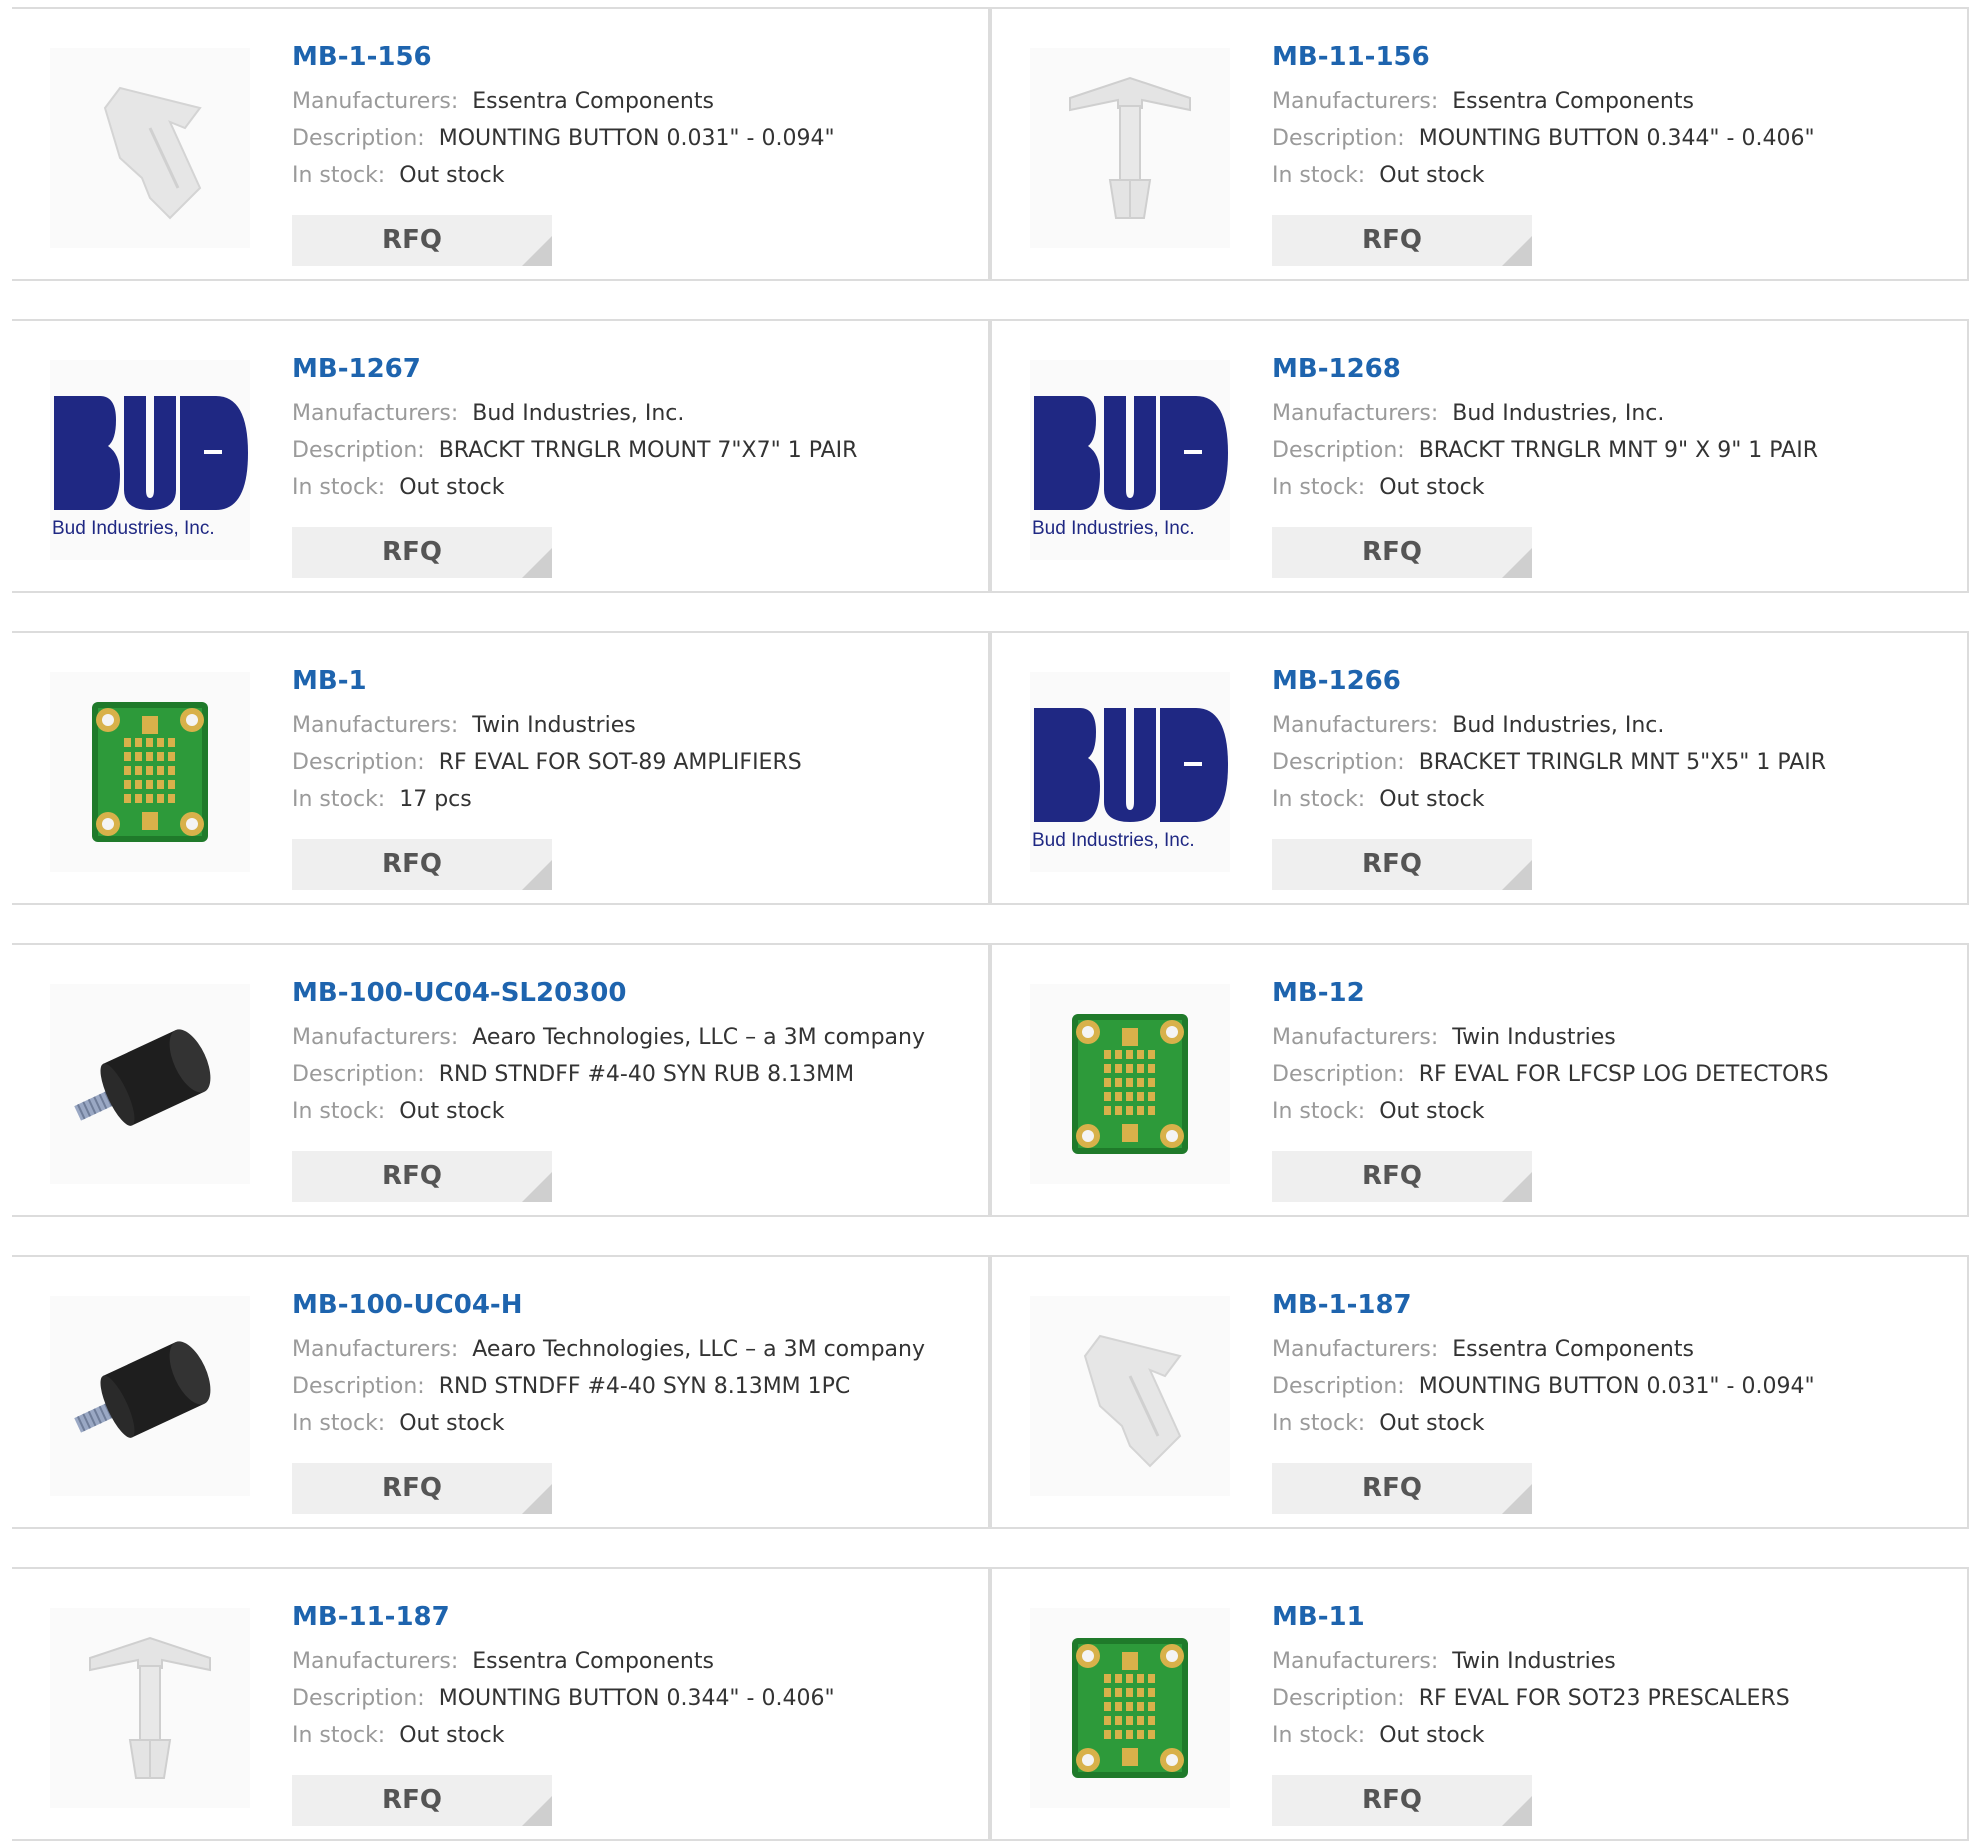 The image size is (1969, 1841). I want to click on part-number-link: MB-11, so click(1614, 1617).